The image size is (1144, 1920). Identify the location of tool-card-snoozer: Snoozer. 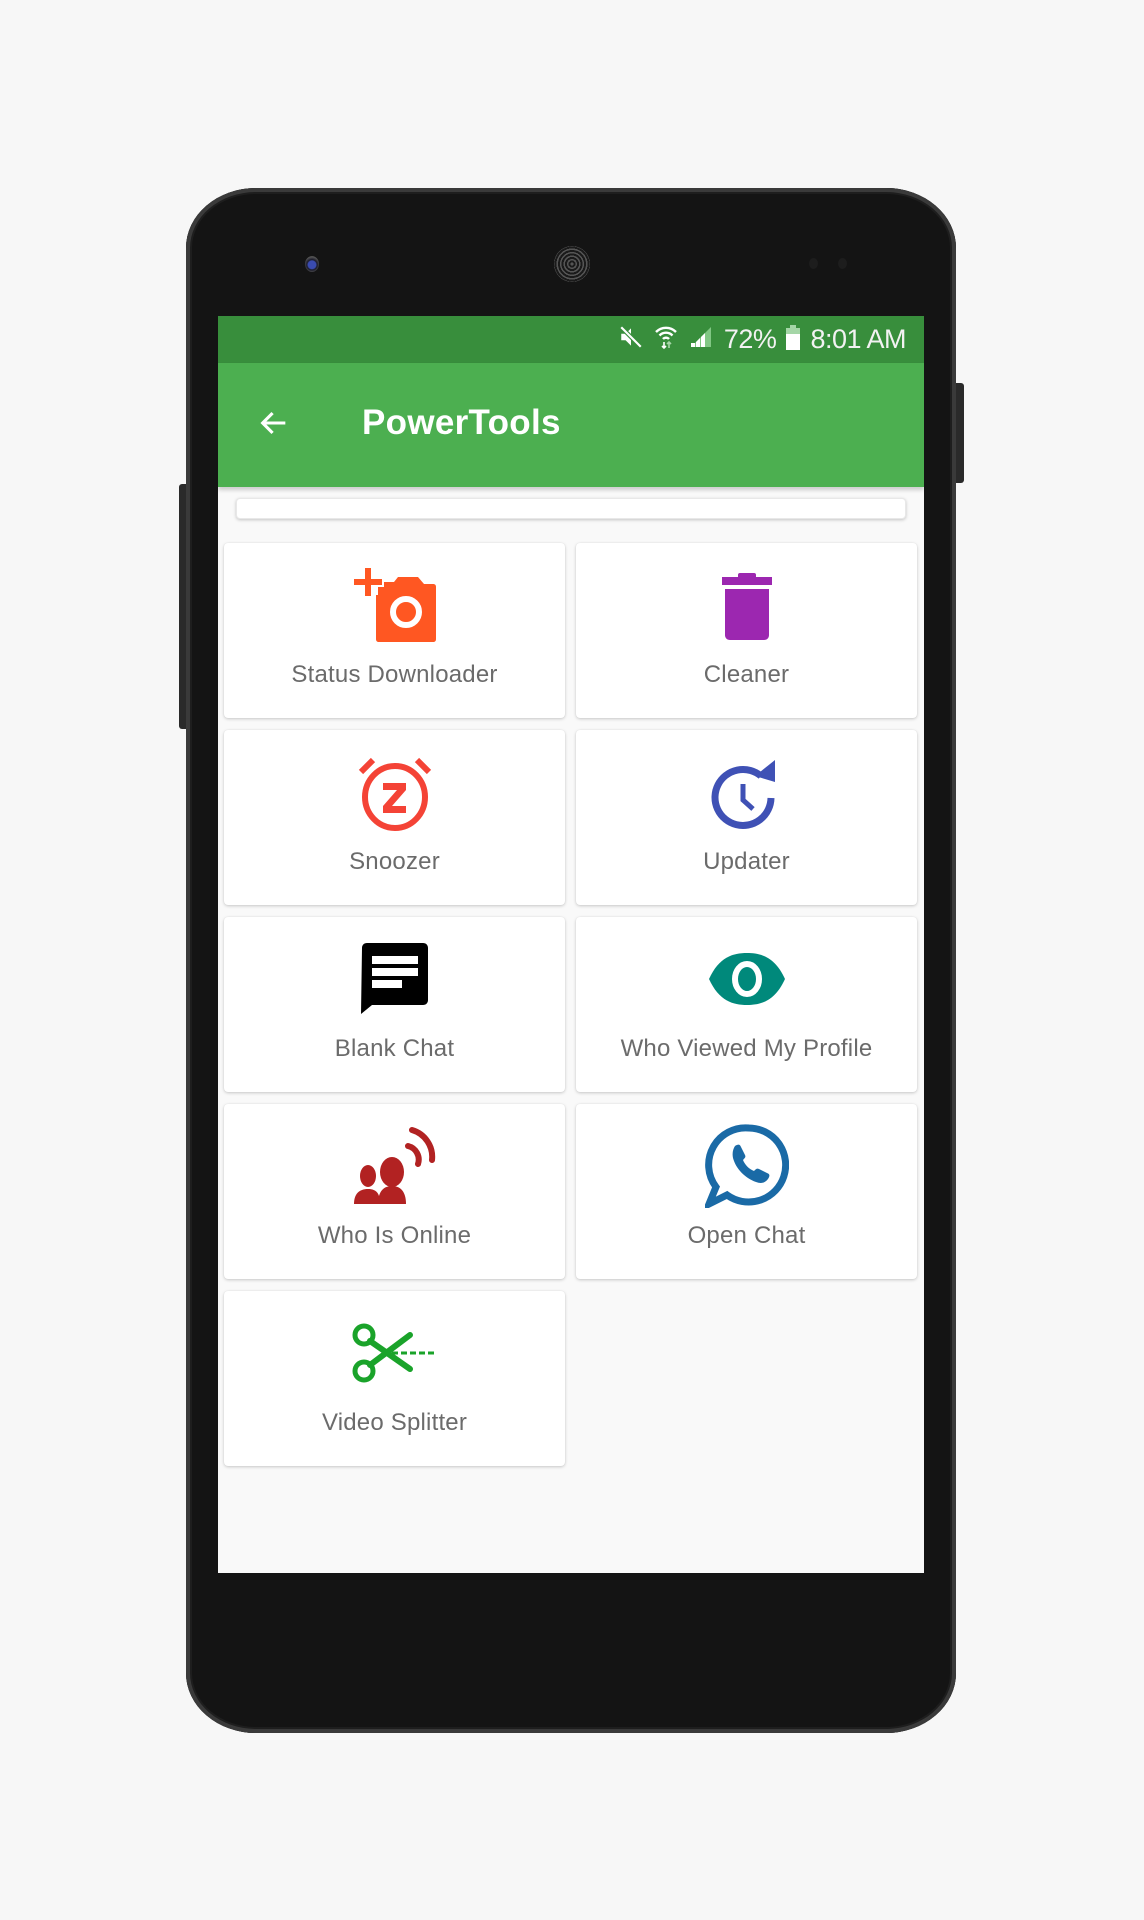
(394, 817).